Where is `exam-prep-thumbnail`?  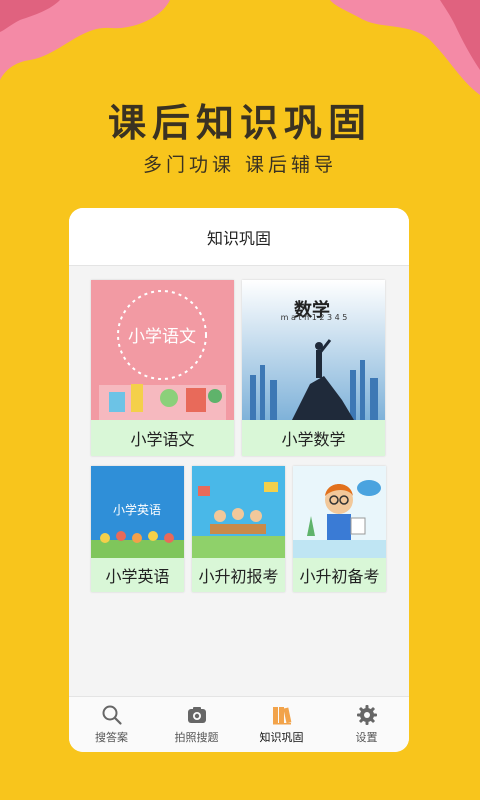
exam-prep-thumbnail is located at coordinates (339, 512).